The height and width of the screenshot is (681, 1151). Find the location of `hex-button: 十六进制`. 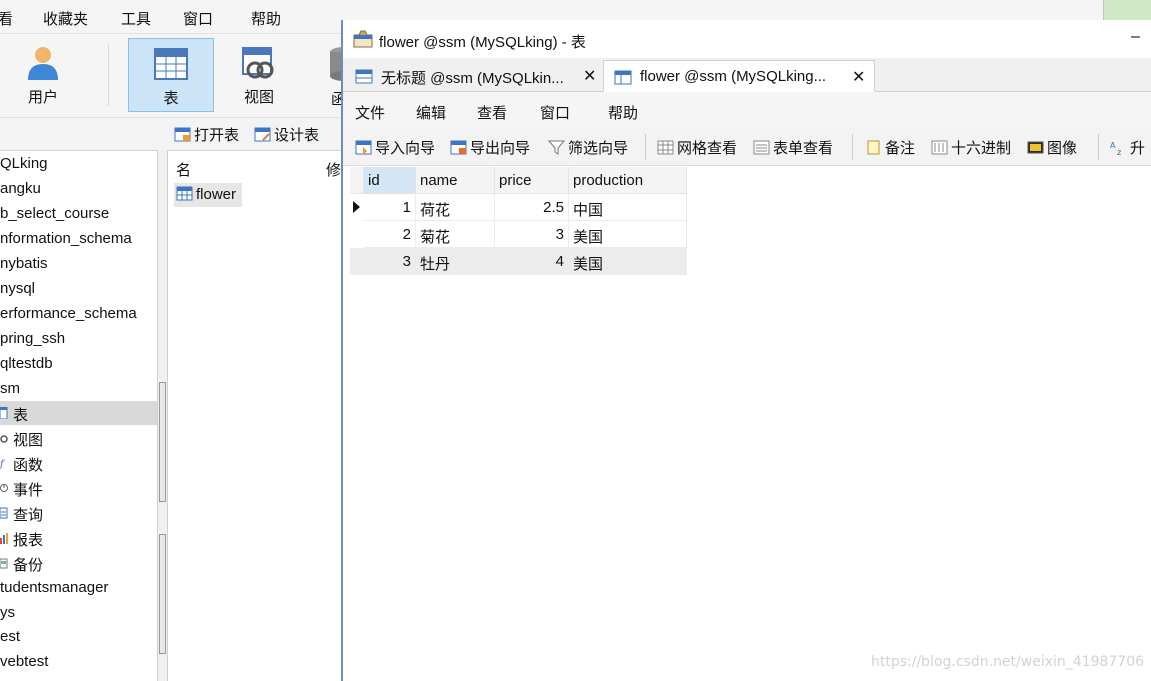

hex-button: 十六进制 is located at coordinates (971, 147).